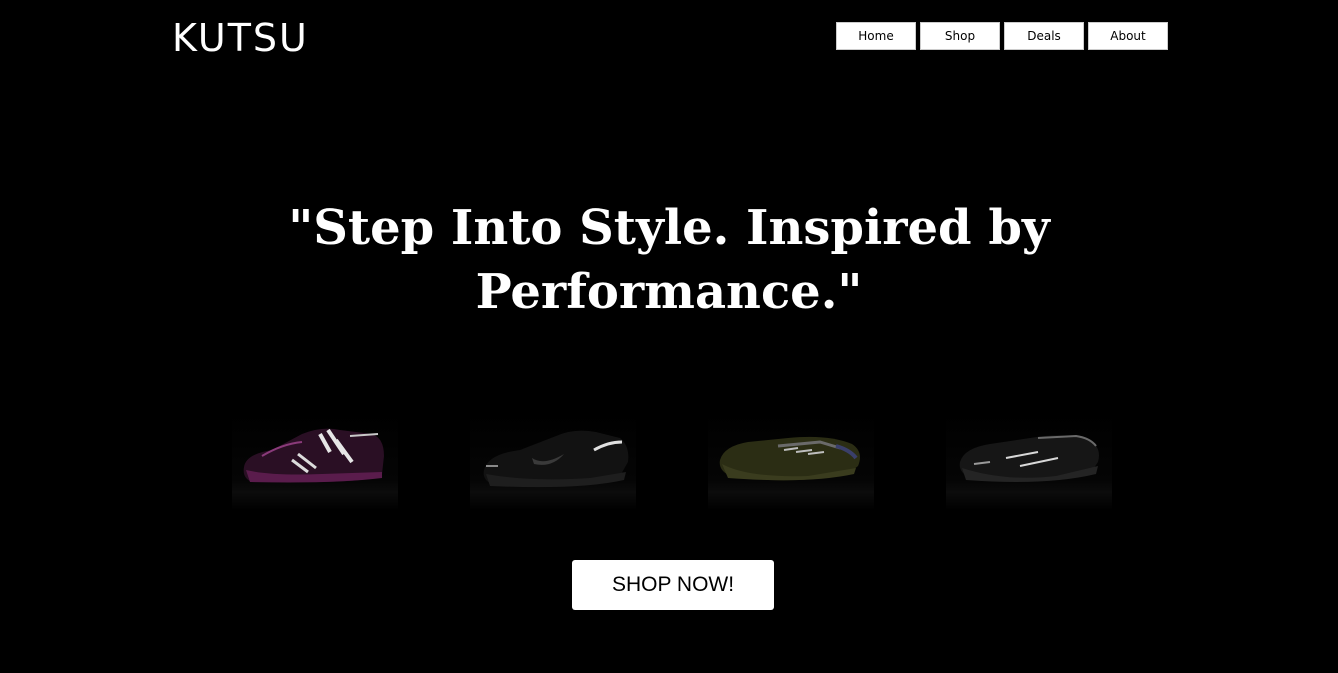 Image resolution: width=1338 pixels, height=673 pixels. What do you see at coordinates (673, 585) in the screenshot?
I see `shop-now-button: SHOP NOW!` at bounding box center [673, 585].